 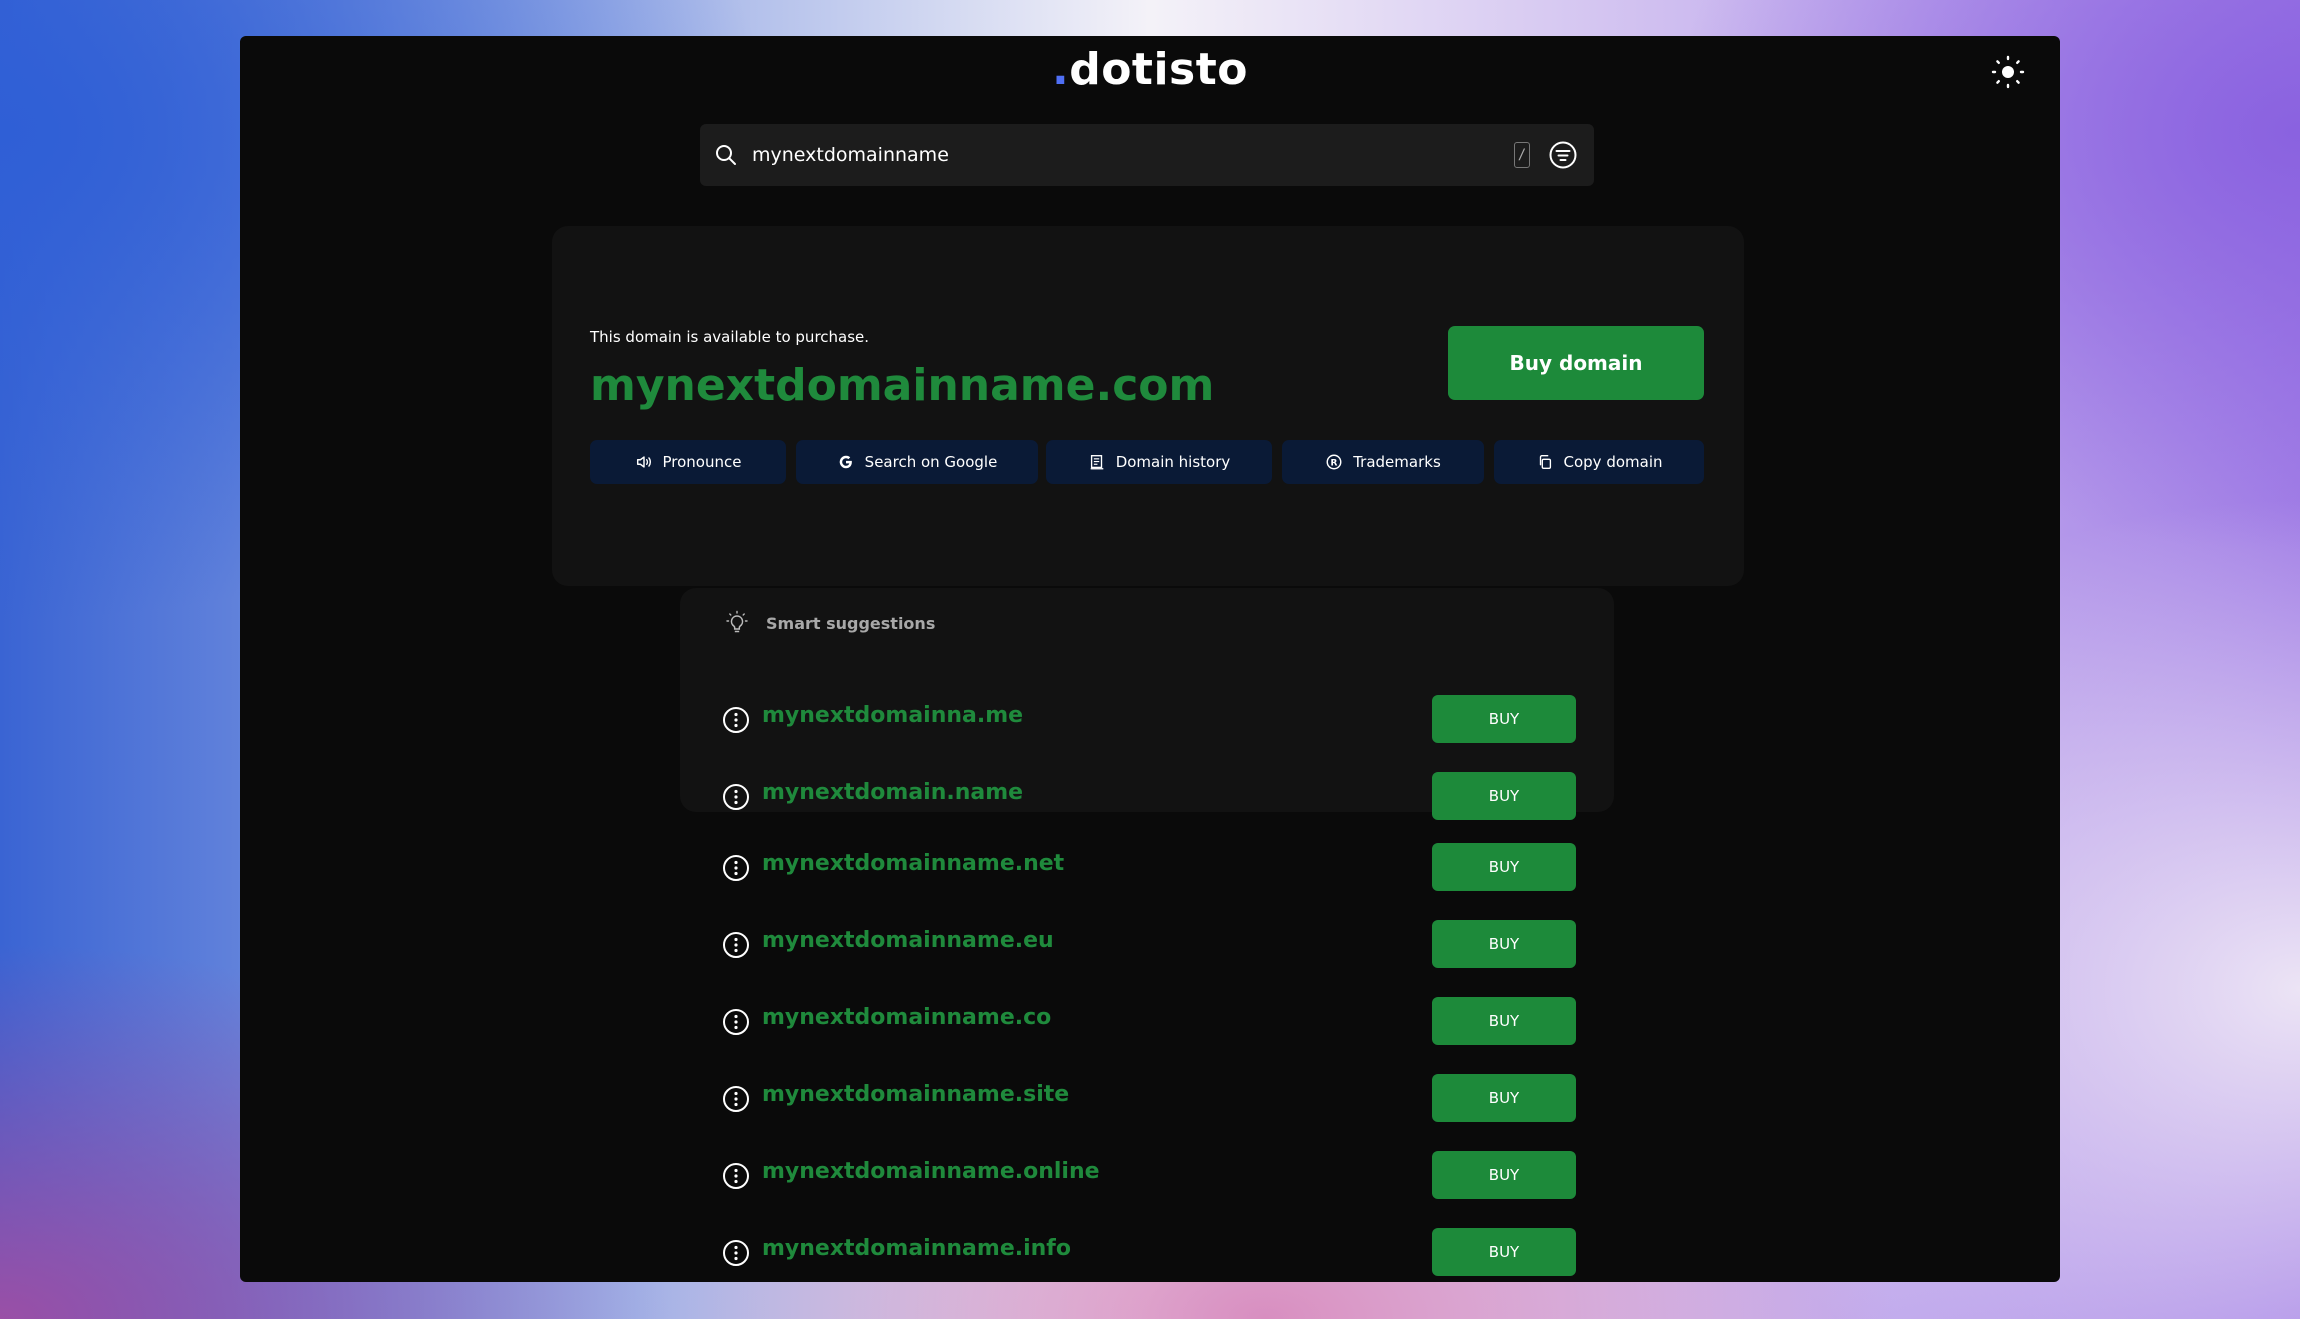 What do you see at coordinates (1147, 867) in the screenshot?
I see `alternative-row: mynextdomainname.net BUY` at bounding box center [1147, 867].